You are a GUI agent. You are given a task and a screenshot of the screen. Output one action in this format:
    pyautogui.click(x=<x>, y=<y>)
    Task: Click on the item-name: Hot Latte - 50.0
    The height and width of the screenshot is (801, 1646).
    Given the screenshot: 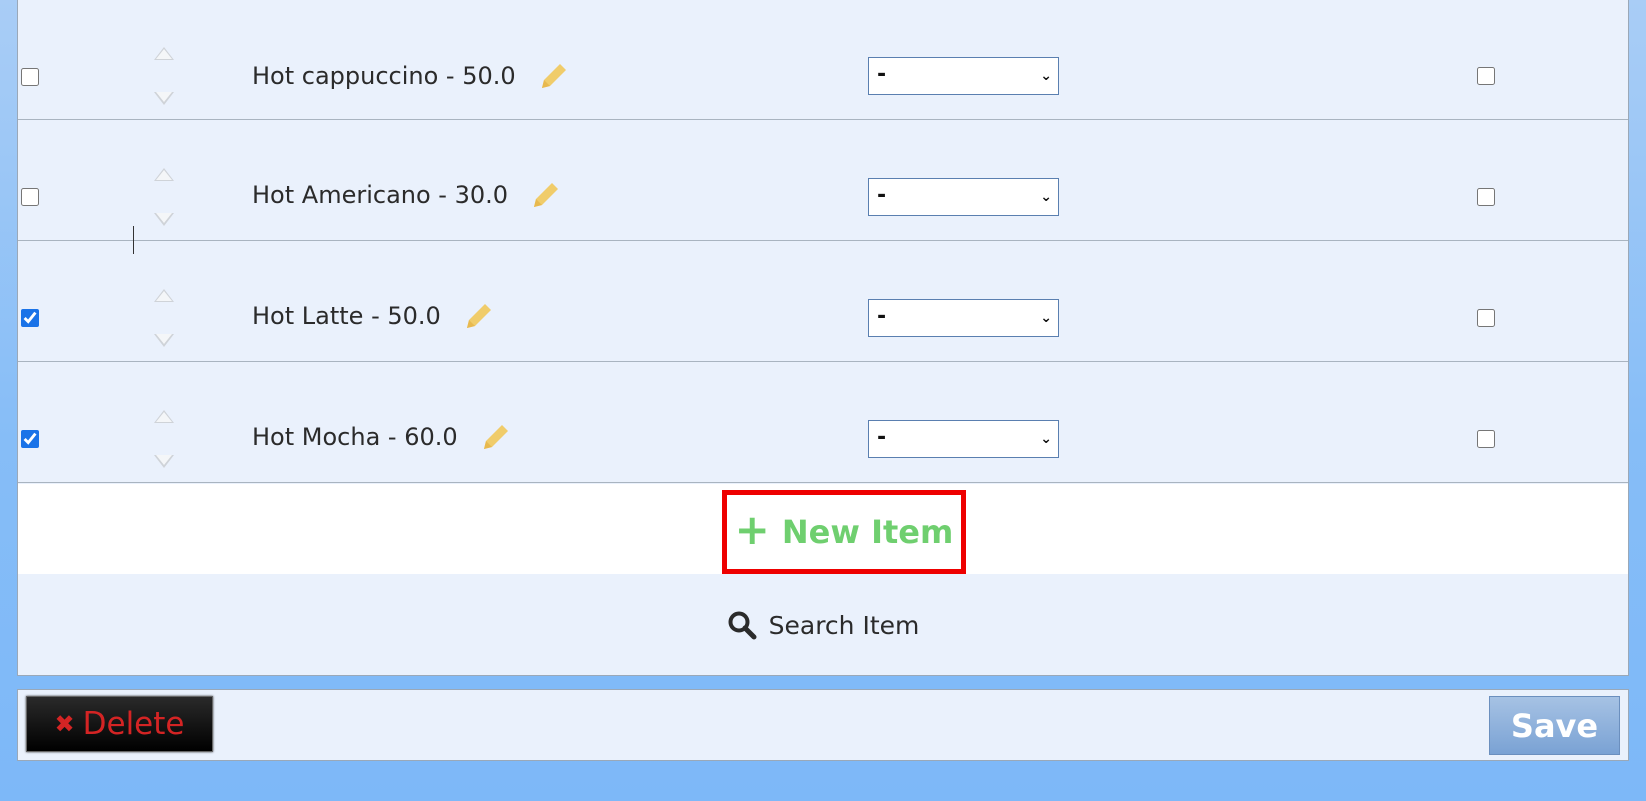 What is the action you would take?
    pyautogui.click(x=346, y=316)
    